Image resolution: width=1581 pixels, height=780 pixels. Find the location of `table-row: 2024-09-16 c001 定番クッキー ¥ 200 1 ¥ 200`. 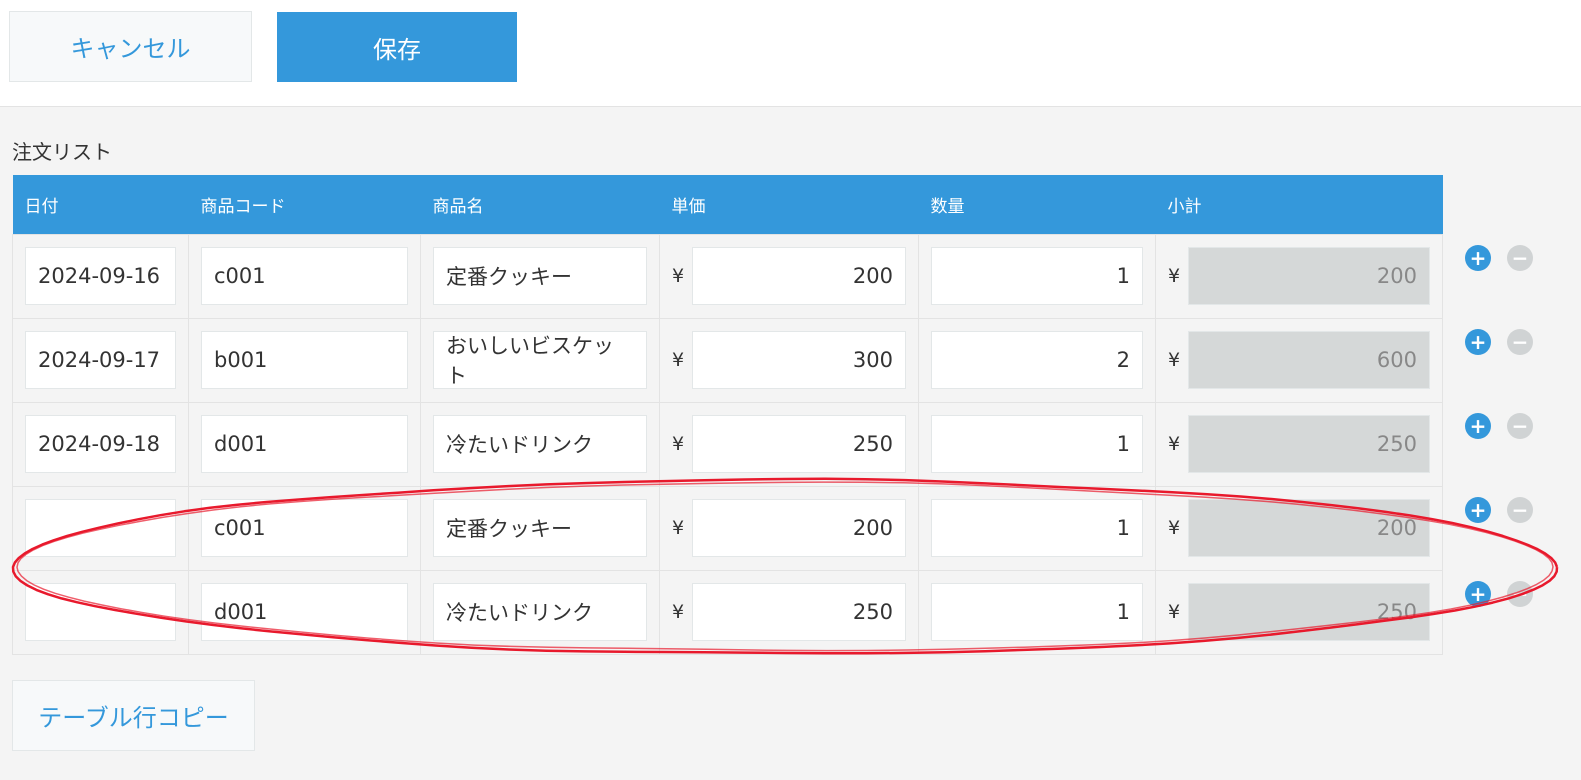

table-row: 2024-09-16 c001 定番クッキー ¥ 200 1 ¥ 200 is located at coordinates (727, 276).